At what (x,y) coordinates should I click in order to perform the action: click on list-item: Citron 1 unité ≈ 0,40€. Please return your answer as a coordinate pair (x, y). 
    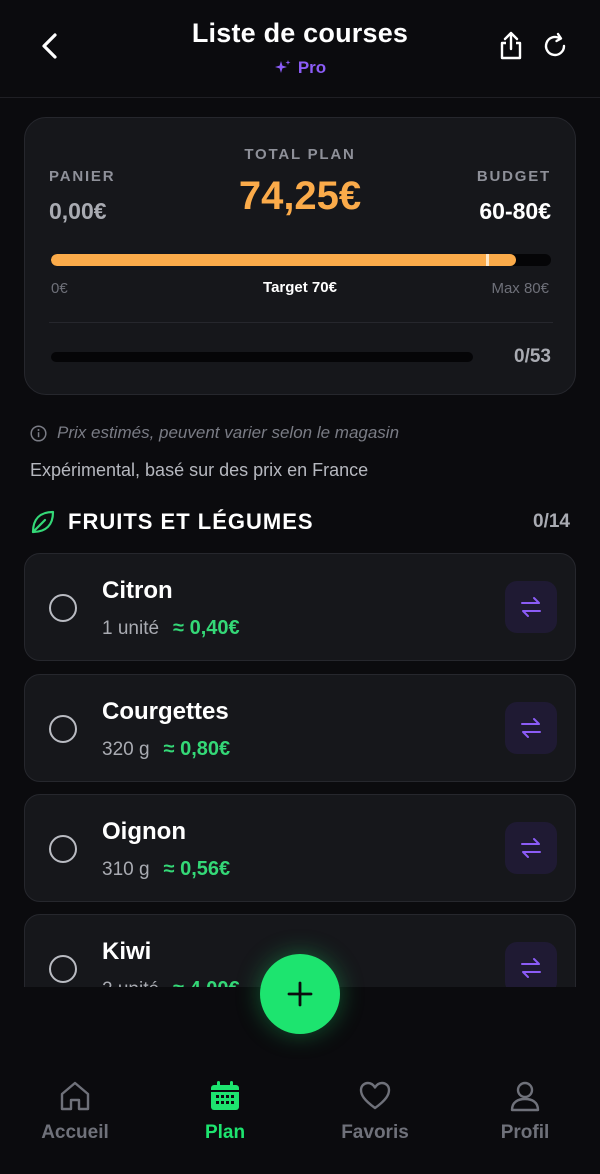
    Looking at the image, I should click on (300, 607).